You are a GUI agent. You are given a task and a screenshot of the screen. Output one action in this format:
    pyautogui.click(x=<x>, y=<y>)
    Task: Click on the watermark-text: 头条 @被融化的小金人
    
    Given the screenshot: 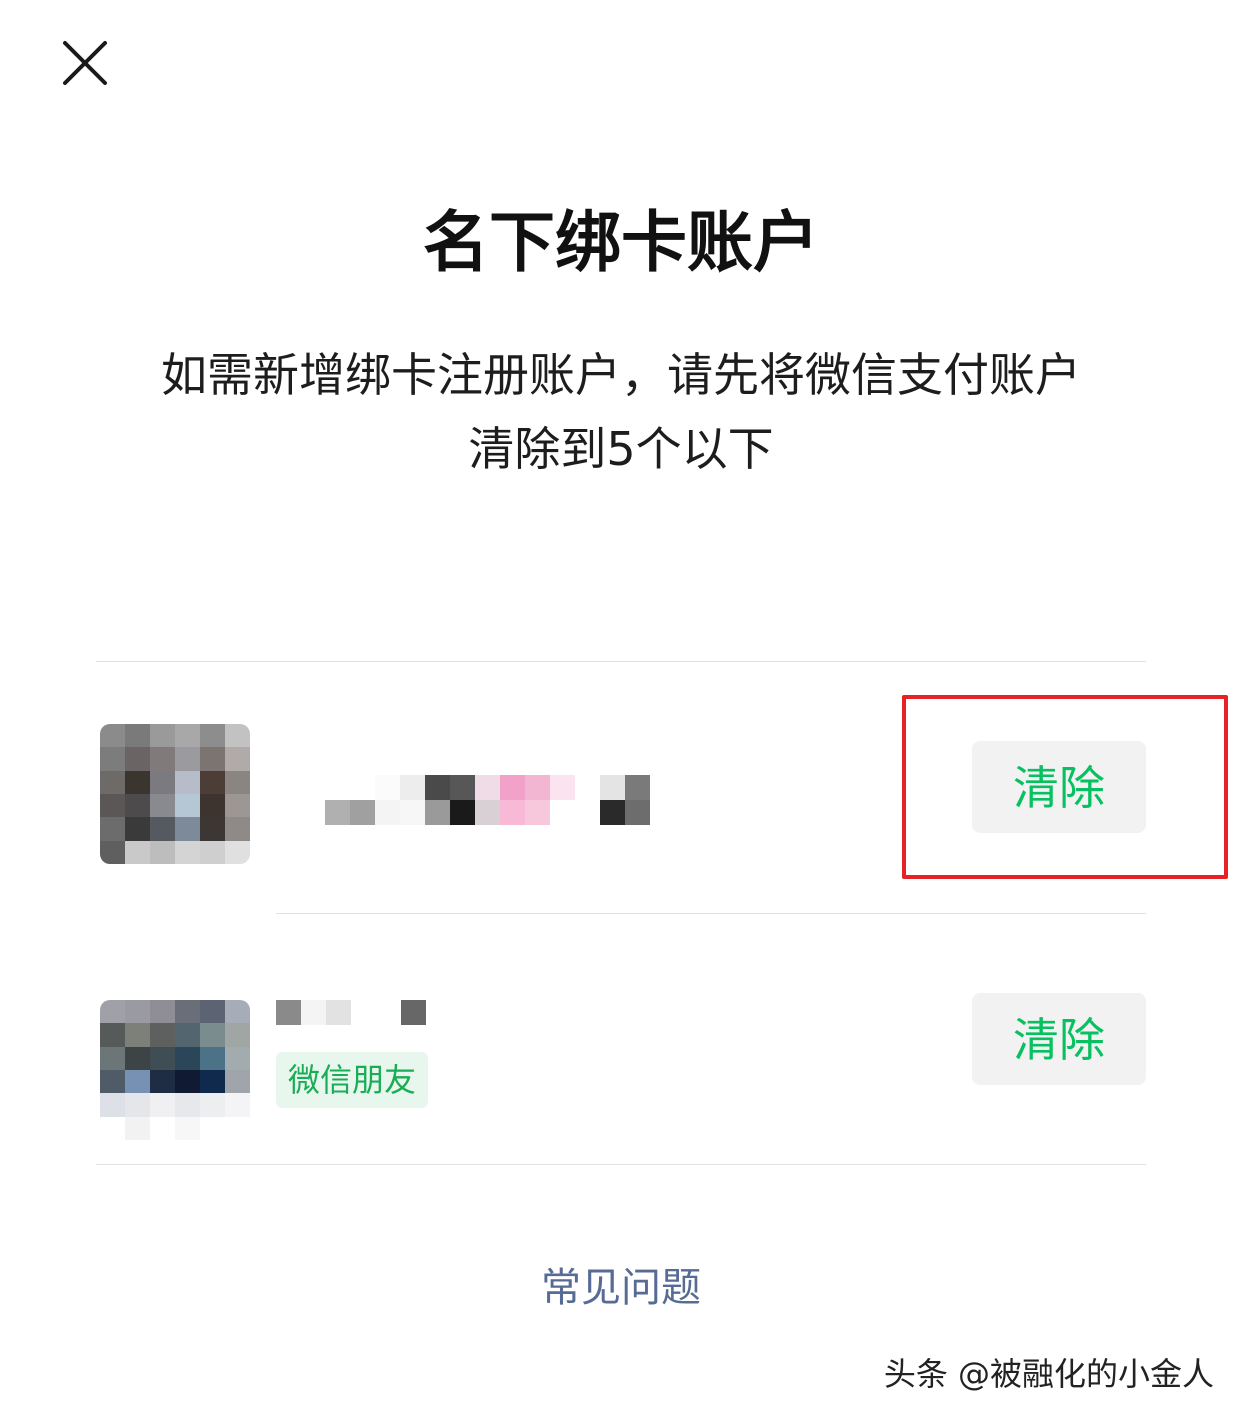 What is the action you would take?
    pyautogui.click(x=1048, y=1374)
    